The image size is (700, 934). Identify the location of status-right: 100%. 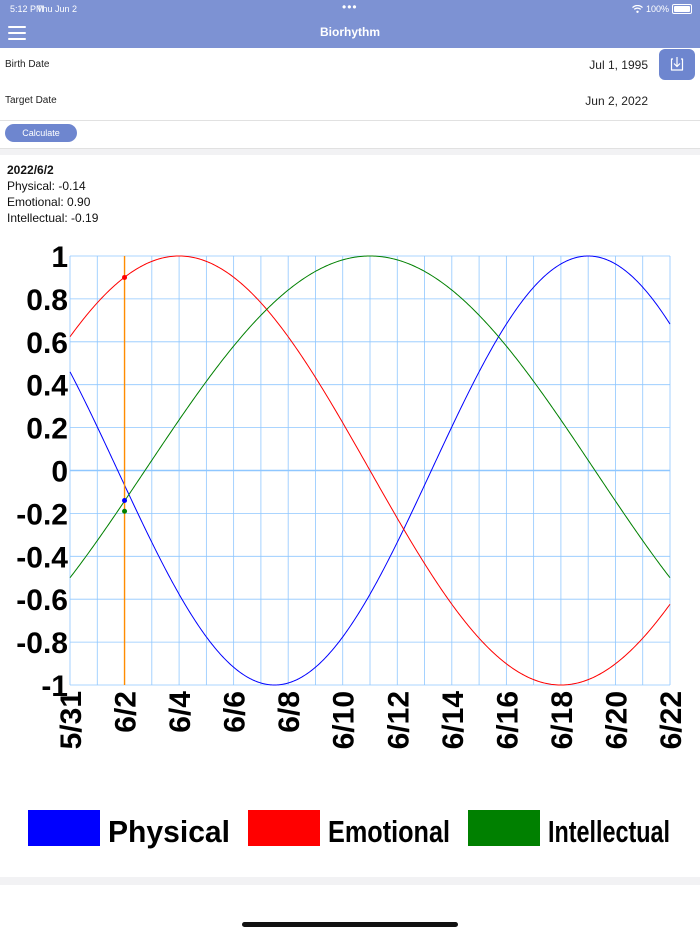
(662, 9).